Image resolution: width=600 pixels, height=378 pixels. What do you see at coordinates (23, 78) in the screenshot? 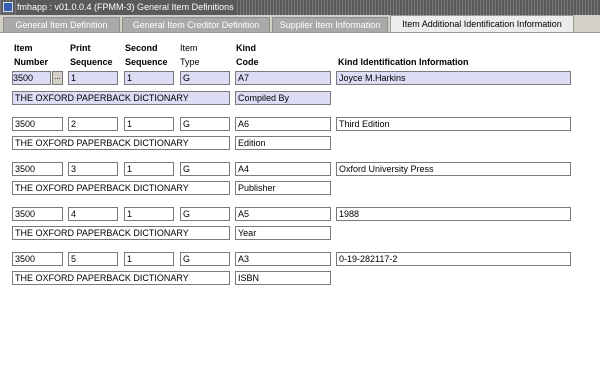
I see `item-number-value: 3500` at bounding box center [23, 78].